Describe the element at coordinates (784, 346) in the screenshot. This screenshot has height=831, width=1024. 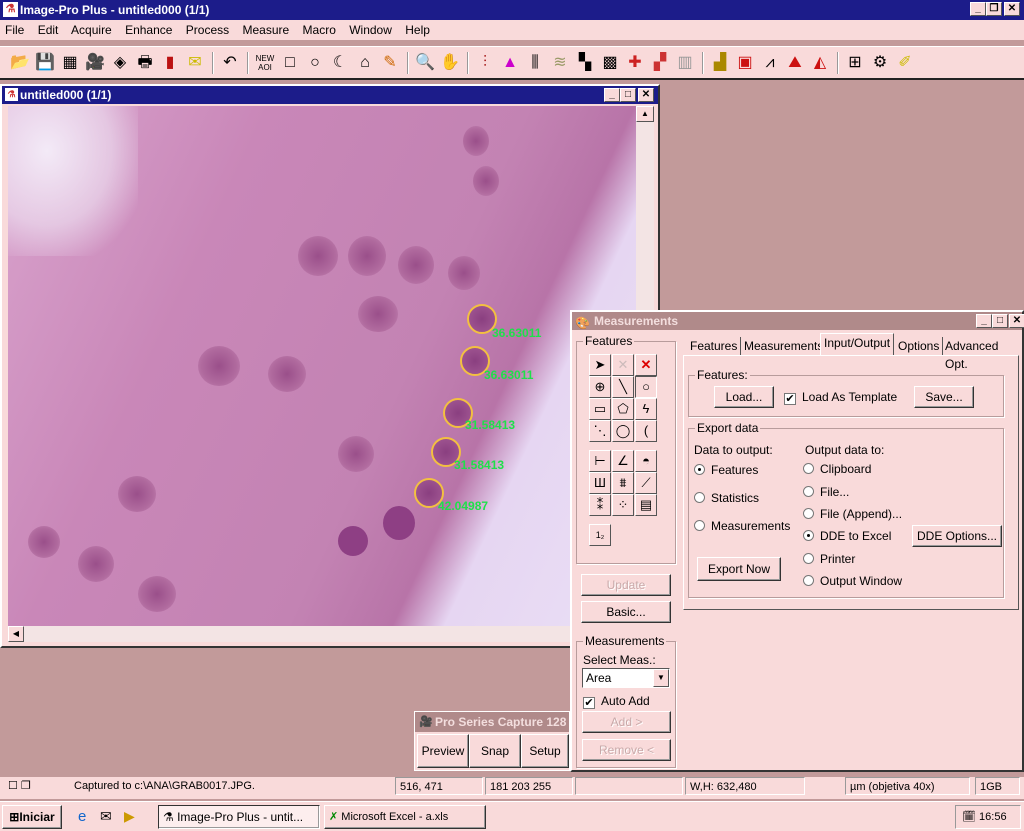
I see `tab-measurements: Measurements` at that location.